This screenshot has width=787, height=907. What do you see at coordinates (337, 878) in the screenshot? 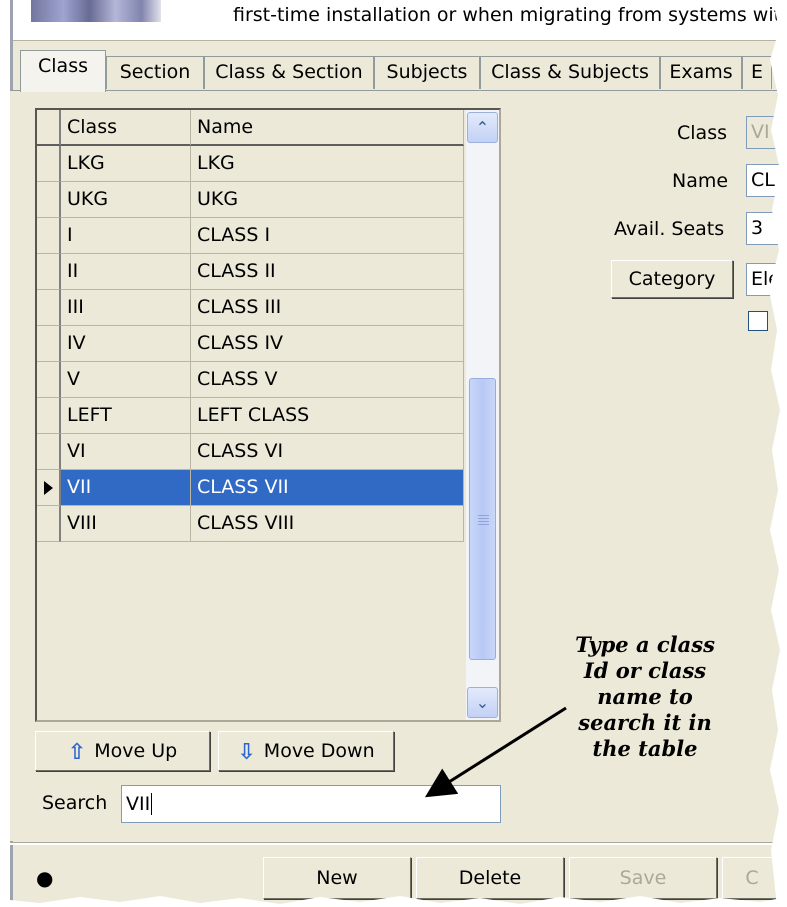
I see `new-label: New` at bounding box center [337, 878].